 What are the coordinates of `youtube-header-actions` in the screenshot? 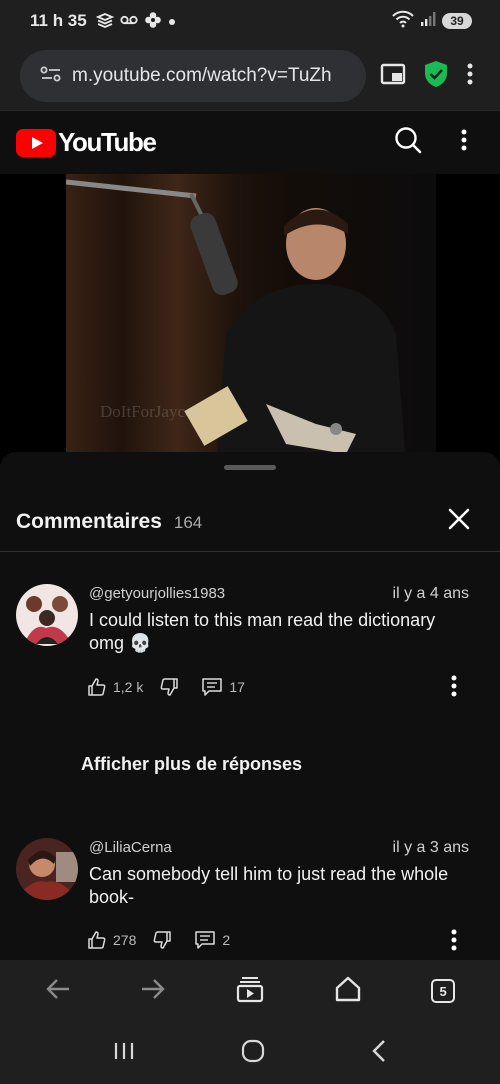 It's located at (439, 142).